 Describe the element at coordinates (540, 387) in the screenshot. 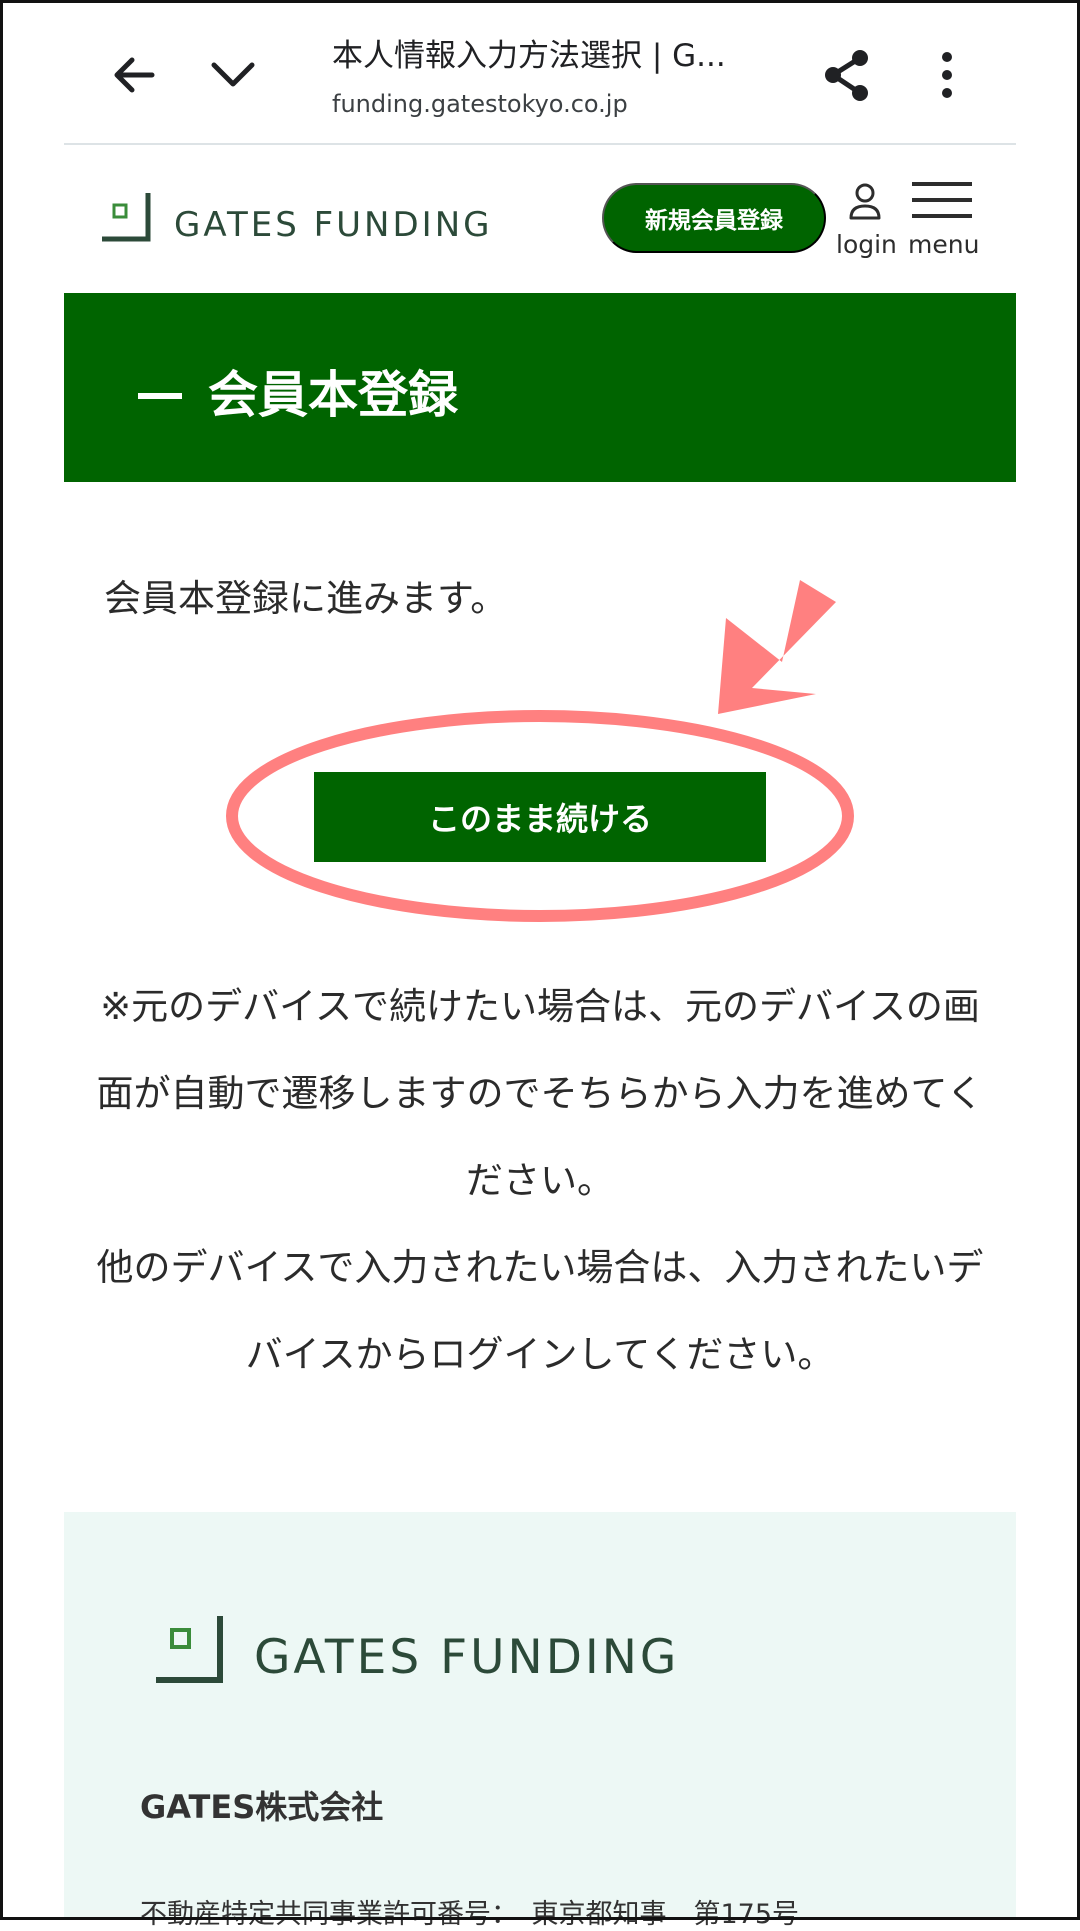

I see `page-banner: 会員本登録` at that location.